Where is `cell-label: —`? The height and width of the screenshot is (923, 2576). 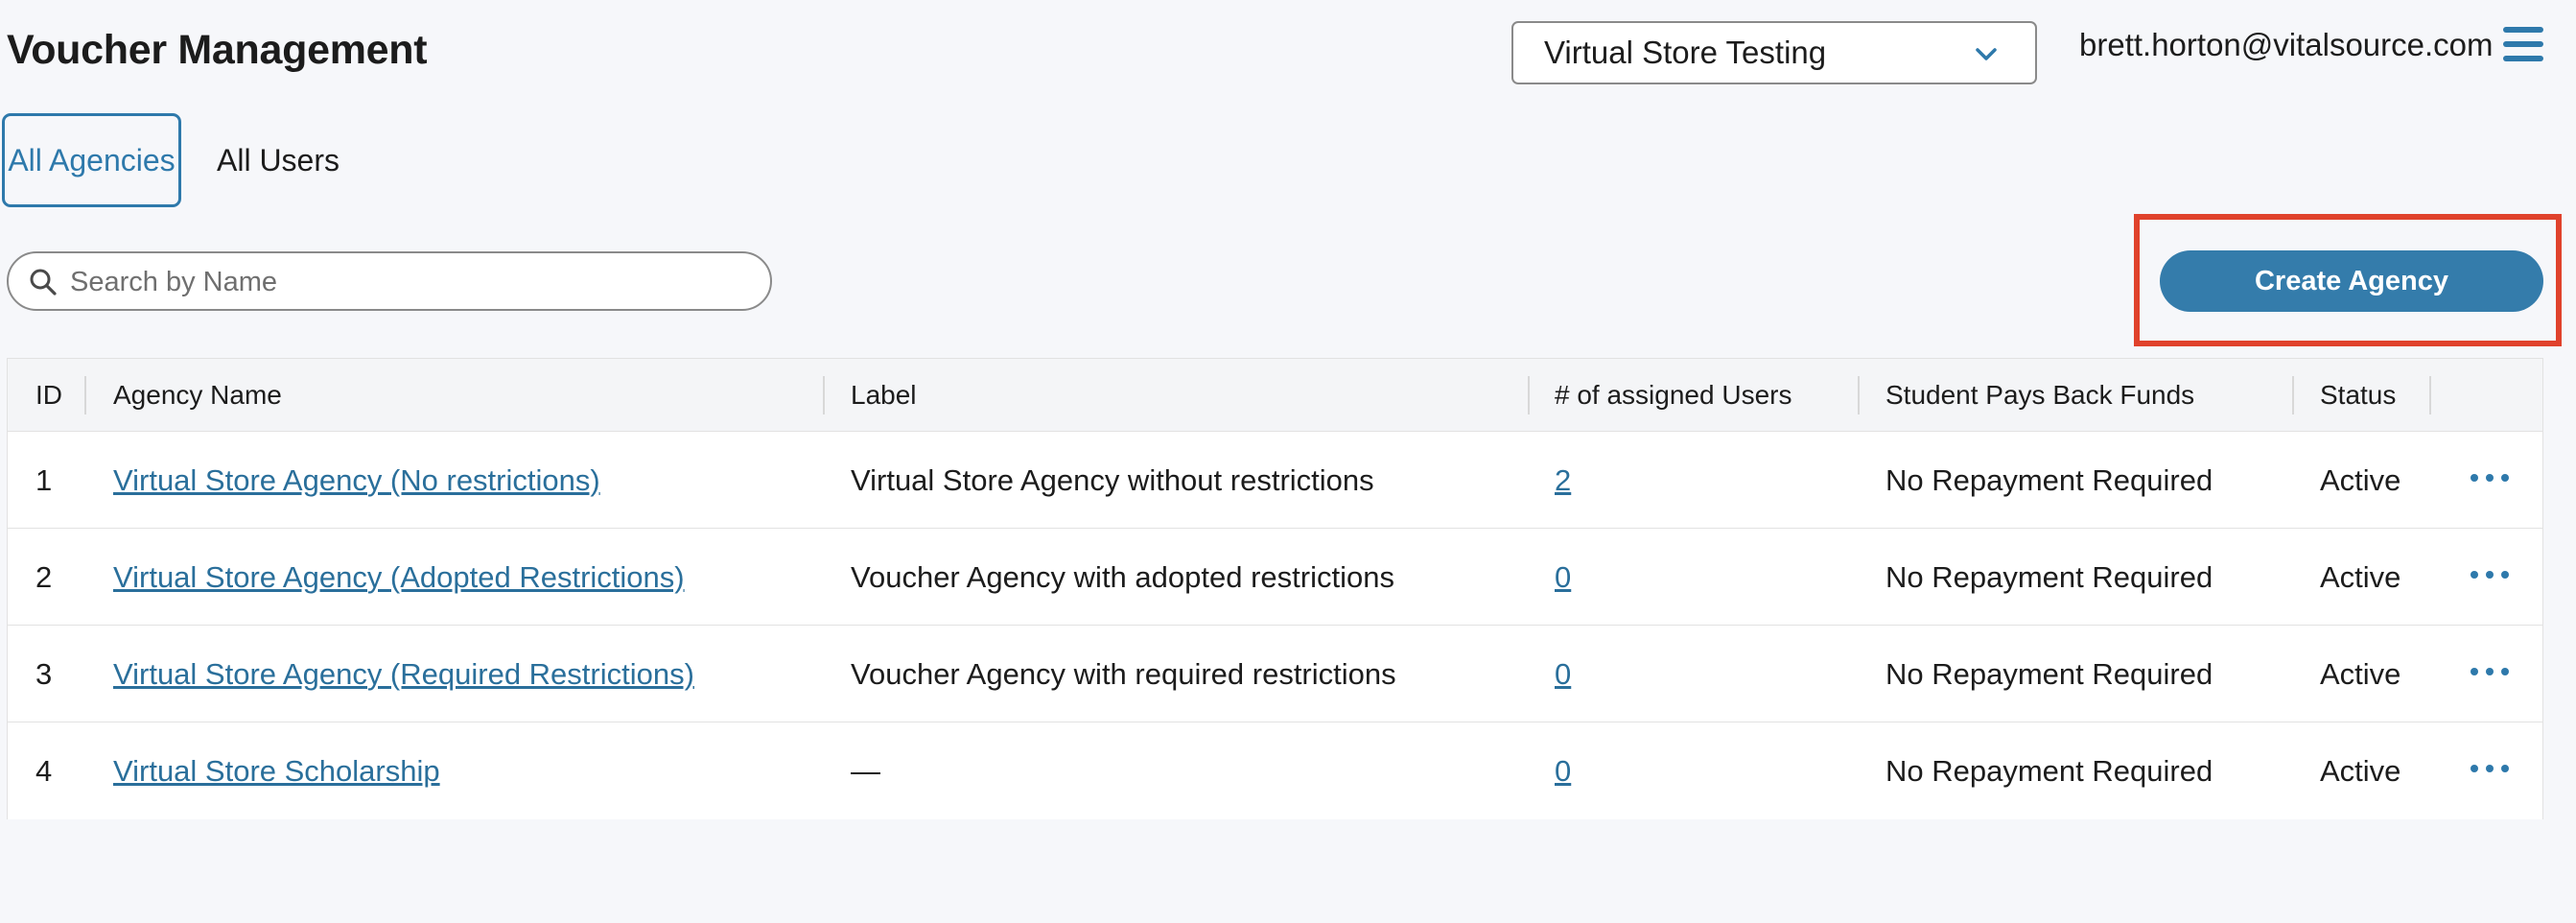
cell-label: — is located at coordinates (865, 770).